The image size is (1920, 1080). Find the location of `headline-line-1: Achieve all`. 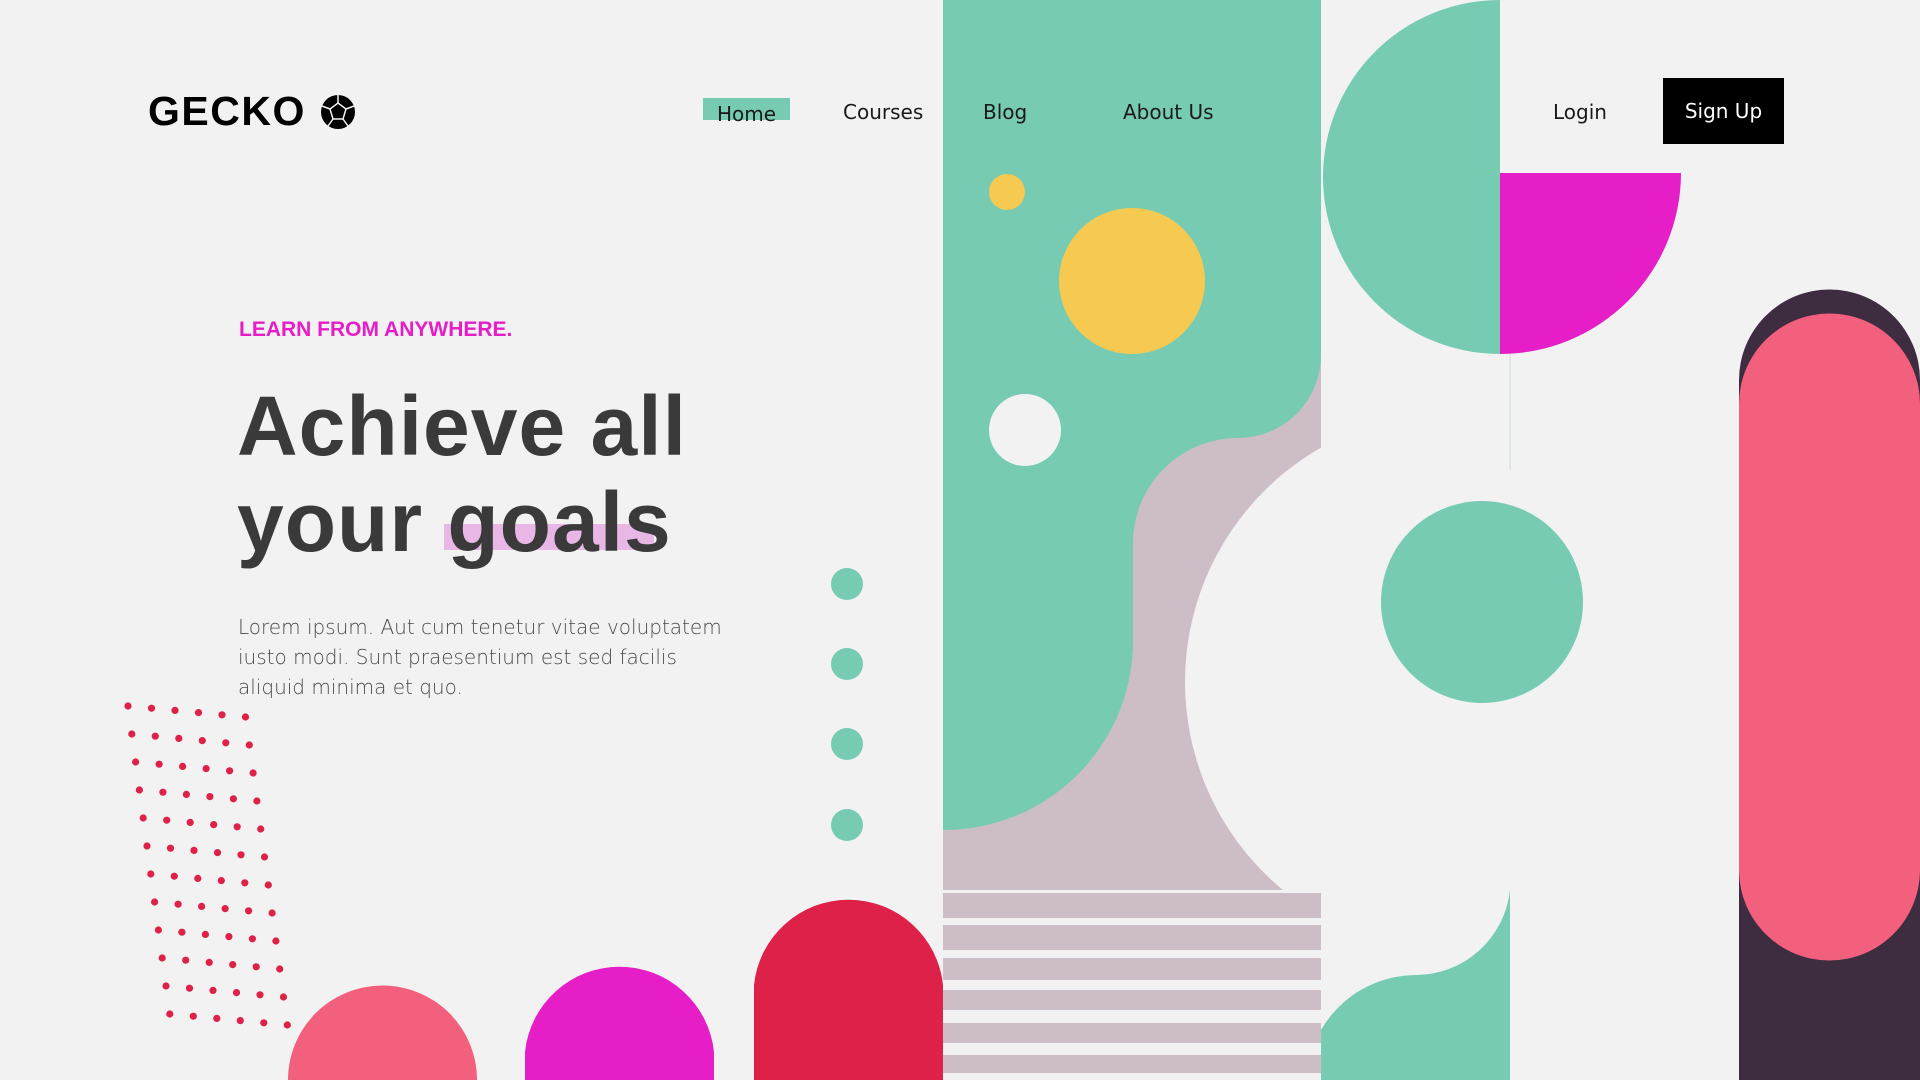

headline-line-1: Achieve all is located at coordinates (462, 426).